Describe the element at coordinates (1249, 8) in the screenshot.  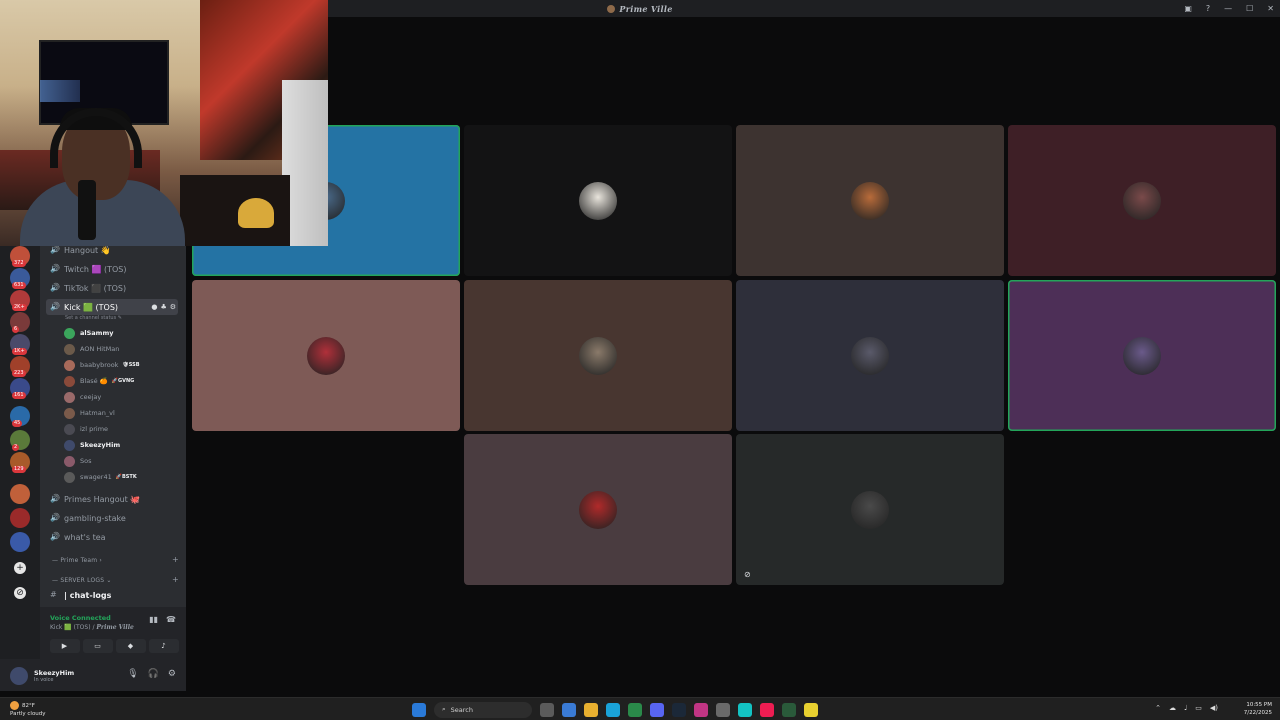
I see `maximize-button: ☐` at that location.